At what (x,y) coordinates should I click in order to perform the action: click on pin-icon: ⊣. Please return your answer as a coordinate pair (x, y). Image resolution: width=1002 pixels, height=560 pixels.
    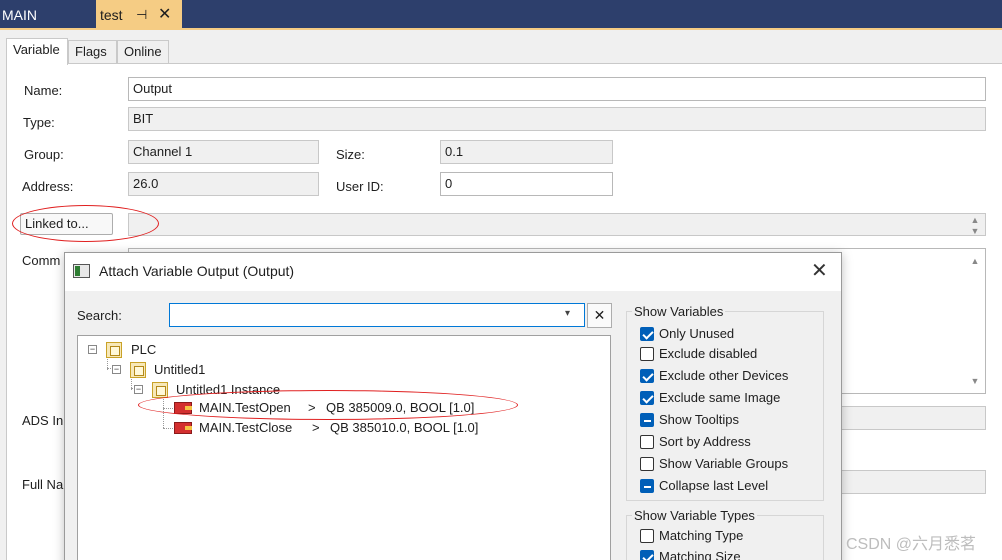
    Looking at the image, I should click on (141, 15).